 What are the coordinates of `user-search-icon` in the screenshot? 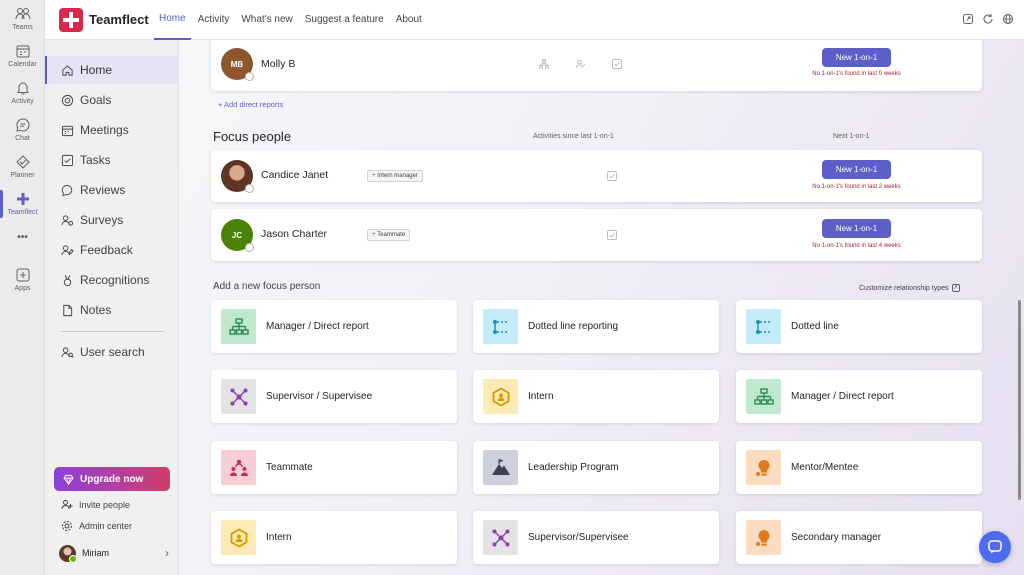 It's located at (67, 352).